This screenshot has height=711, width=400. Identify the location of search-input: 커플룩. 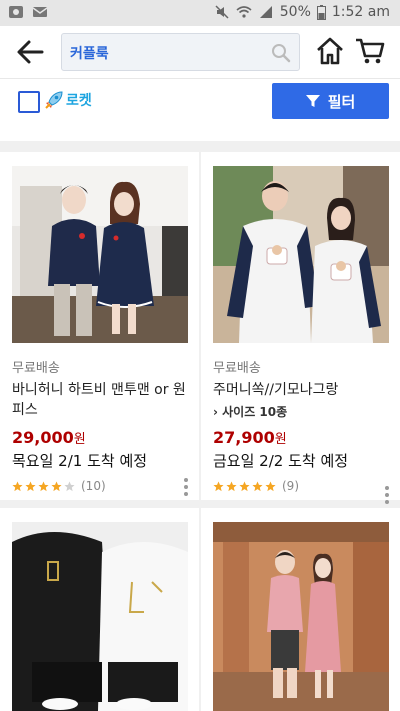
(180, 52).